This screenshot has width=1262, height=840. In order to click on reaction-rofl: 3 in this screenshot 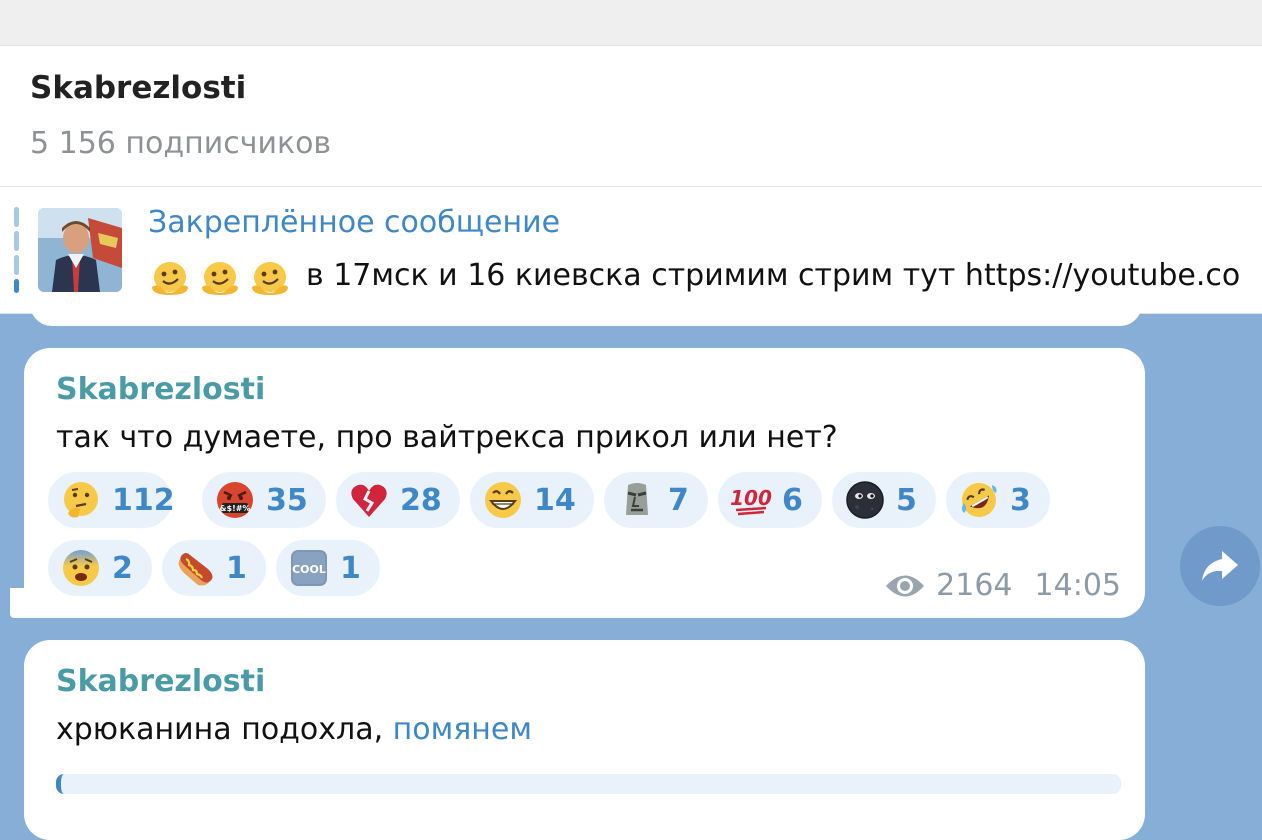, I will do `click(998, 500)`.